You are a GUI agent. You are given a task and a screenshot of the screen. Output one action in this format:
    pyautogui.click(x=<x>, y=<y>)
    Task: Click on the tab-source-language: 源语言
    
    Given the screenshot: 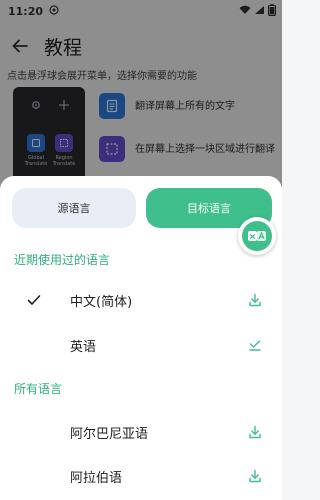 What is the action you would take?
    pyautogui.click(x=74, y=208)
    